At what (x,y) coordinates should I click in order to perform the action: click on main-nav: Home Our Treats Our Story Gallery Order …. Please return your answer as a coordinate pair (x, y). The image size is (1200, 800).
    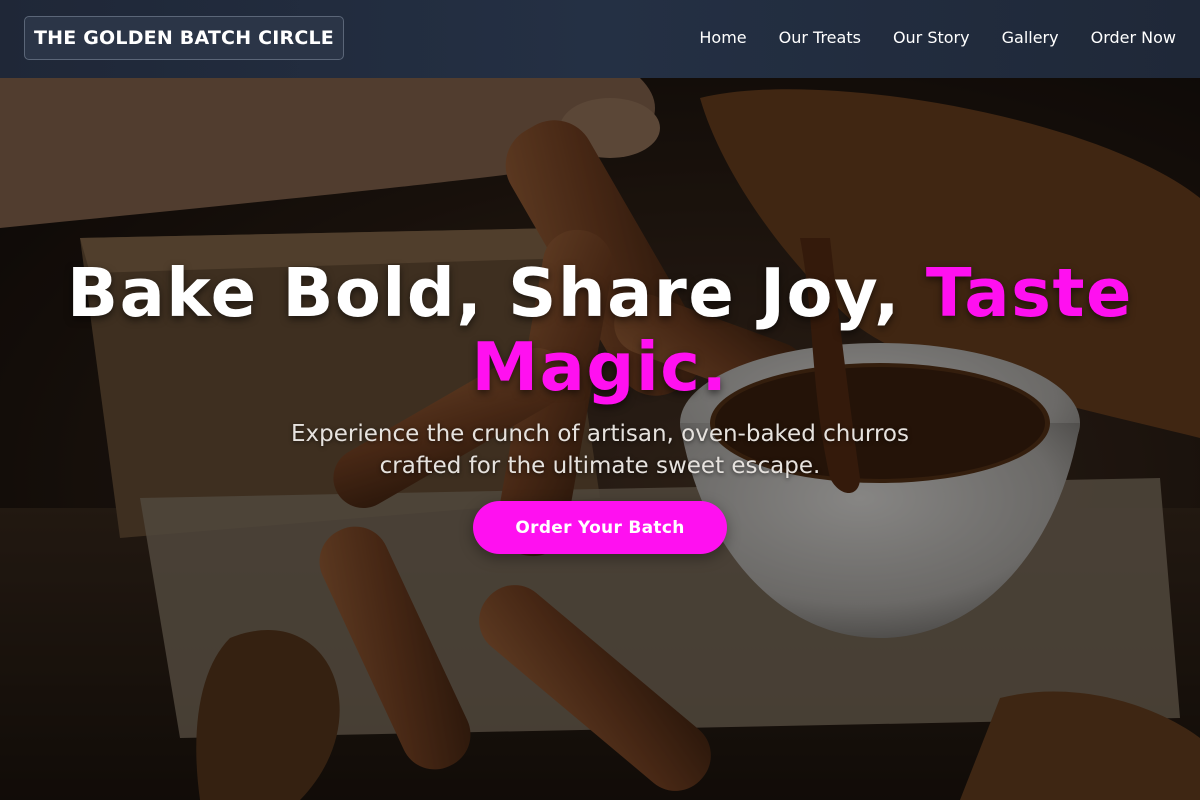
    Looking at the image, I should click on (921, 38).